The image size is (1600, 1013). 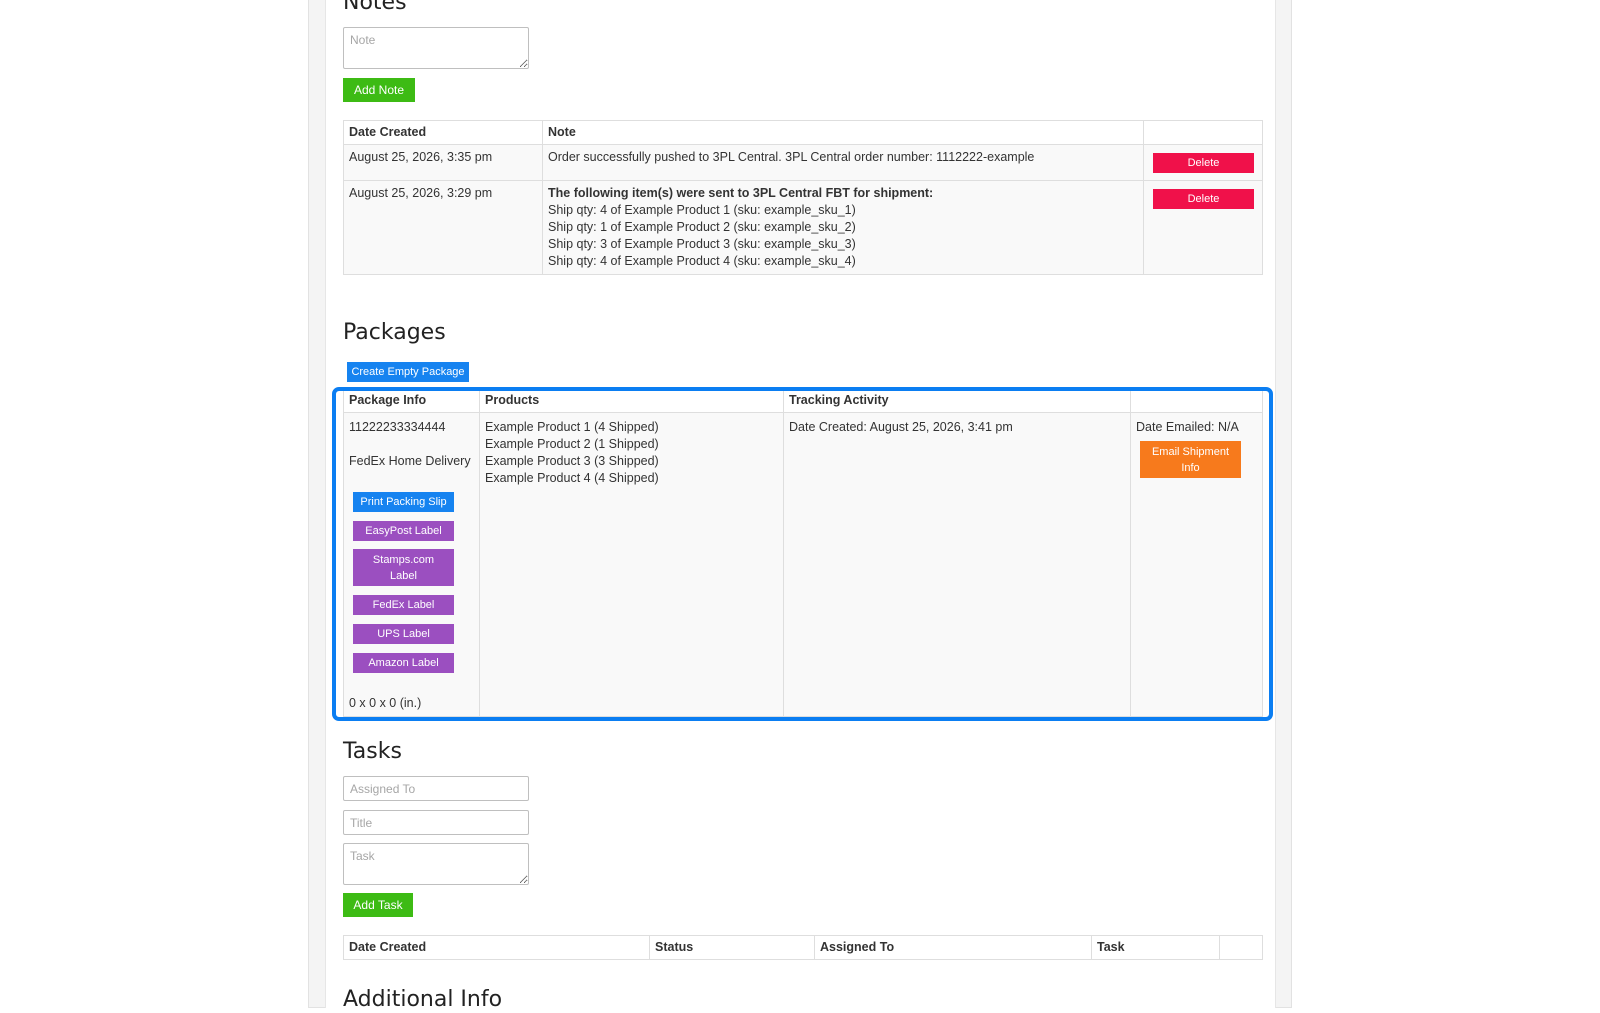 I want to click on tasks-table-header: Date Created Status Assigned To Task, so click(x=803, y=947).